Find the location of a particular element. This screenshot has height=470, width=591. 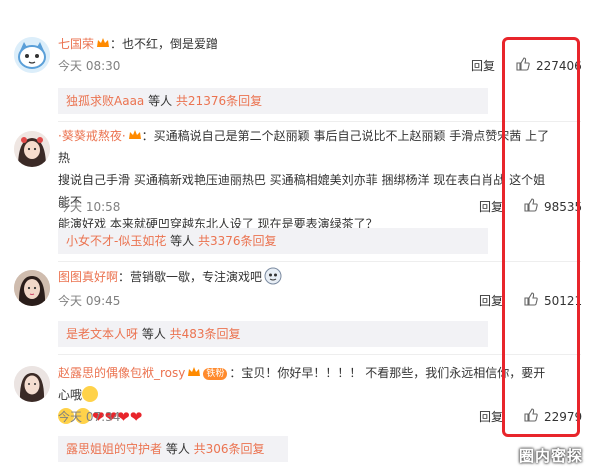

comment-text: 图图真好啊：营销歇一歇，专注演戏吧 is located at coordinates (304, 279).